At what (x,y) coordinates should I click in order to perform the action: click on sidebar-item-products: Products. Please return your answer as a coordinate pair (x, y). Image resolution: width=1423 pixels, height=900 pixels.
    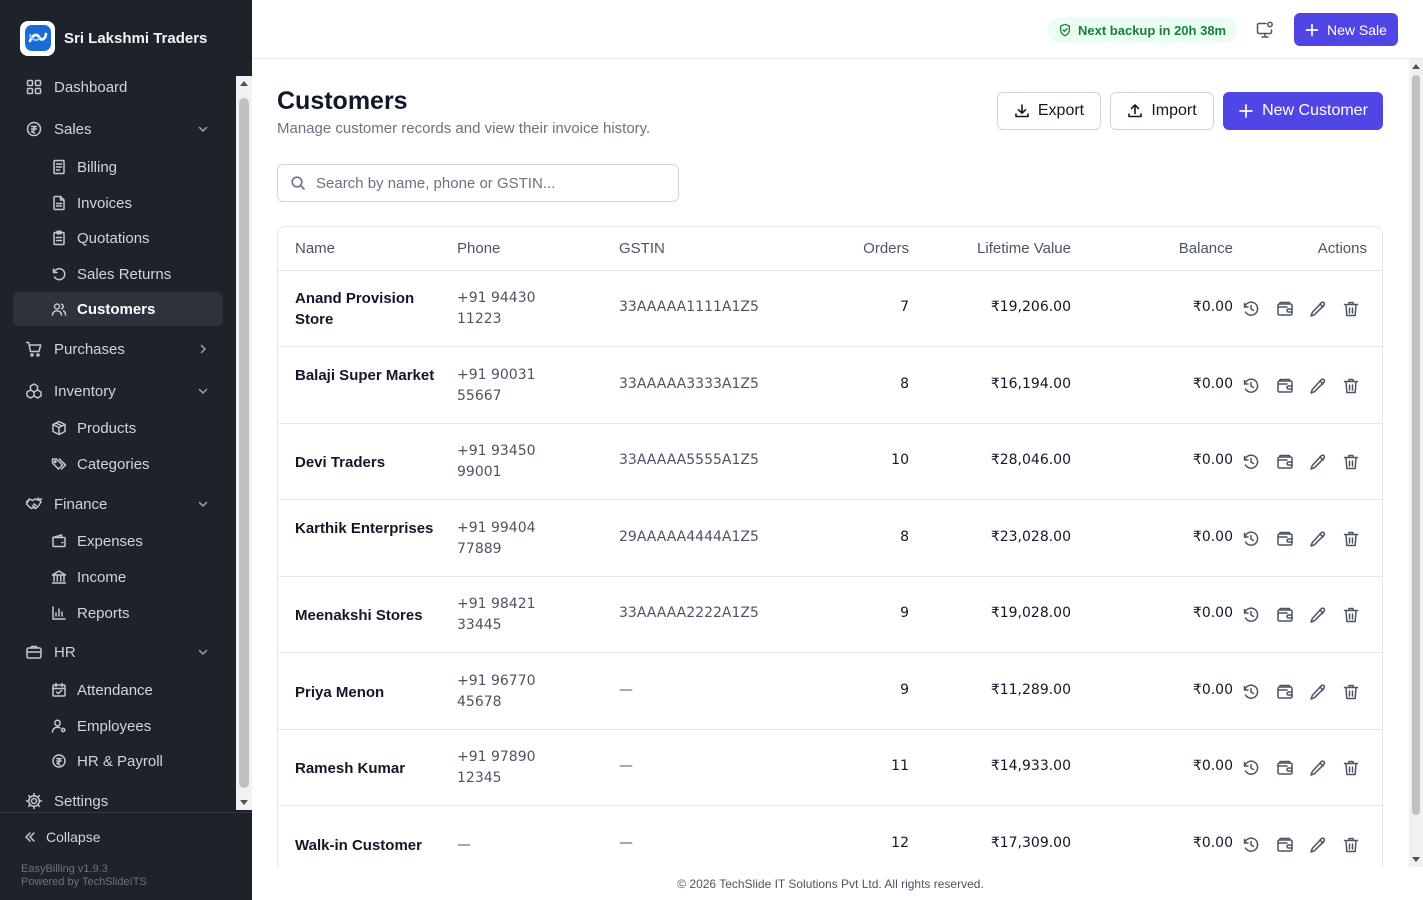
    Looking at the image, I should click on (118, 428).